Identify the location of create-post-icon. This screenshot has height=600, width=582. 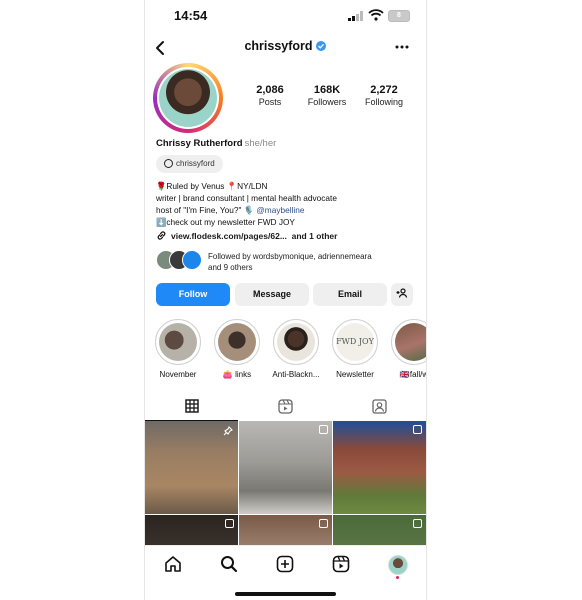
(285, 564).